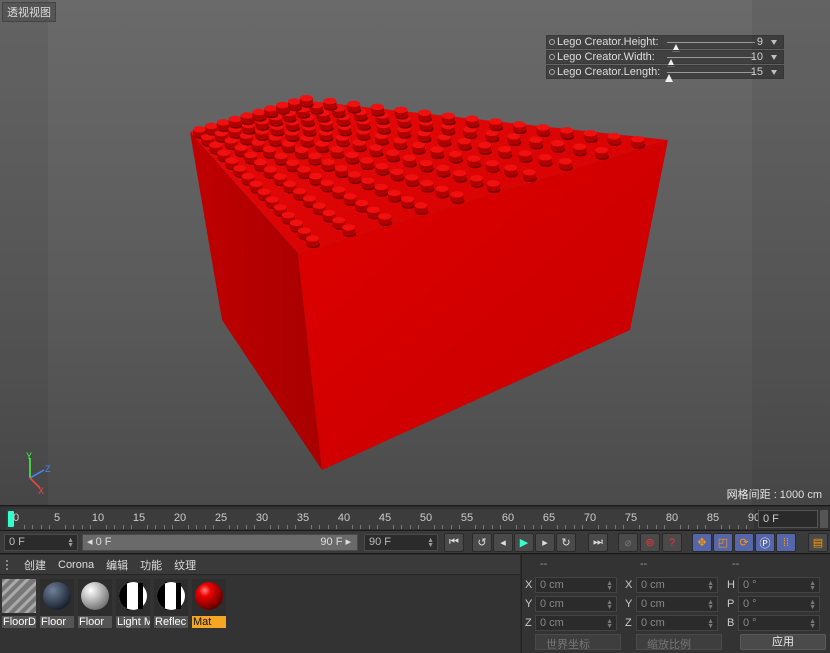 Image resolution: width=830 pixels, height=653 pixels. I want to click on timeline-ruler: 0 5 10 15 20 25 30 35 40 45 50 55 60 65 70 75 80 85 90, so click(383, 519).